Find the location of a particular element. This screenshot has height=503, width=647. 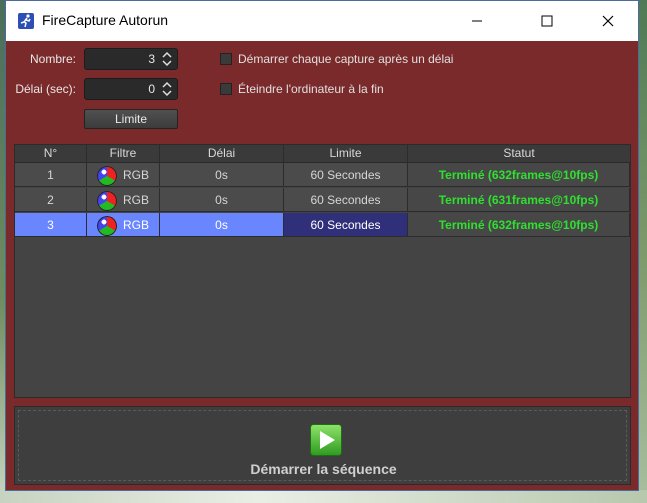

column-header-statut: Statut is located at coordinates (519, 153).